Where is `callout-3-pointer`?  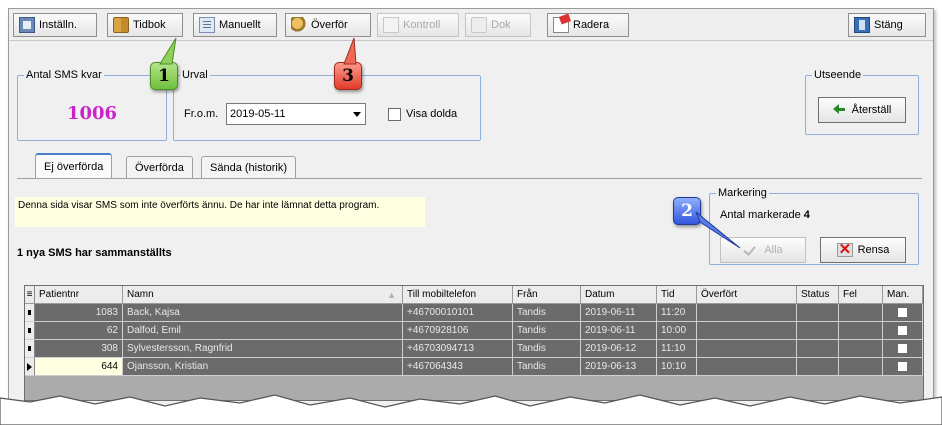
callout-3-pointer is located at coordinates (350, 51).